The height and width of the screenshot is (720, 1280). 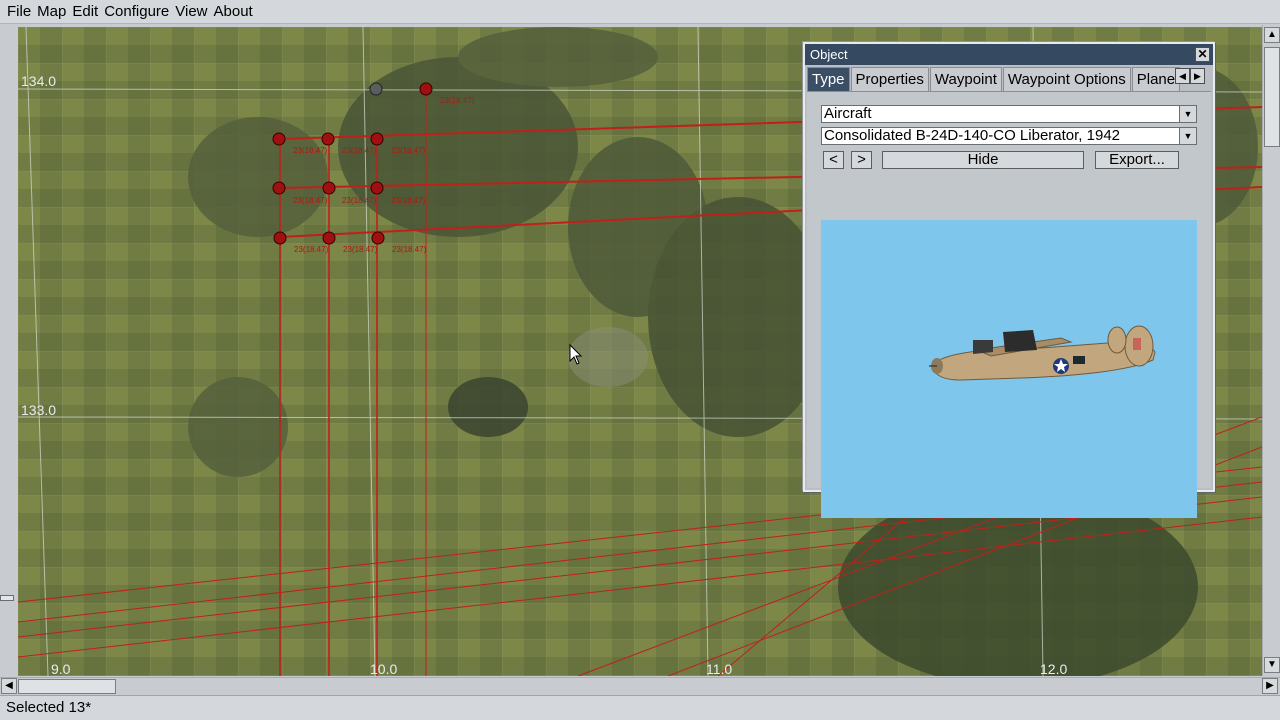 I want to click on x-coordinate-label: 11.0, so click(x=719, y=668).